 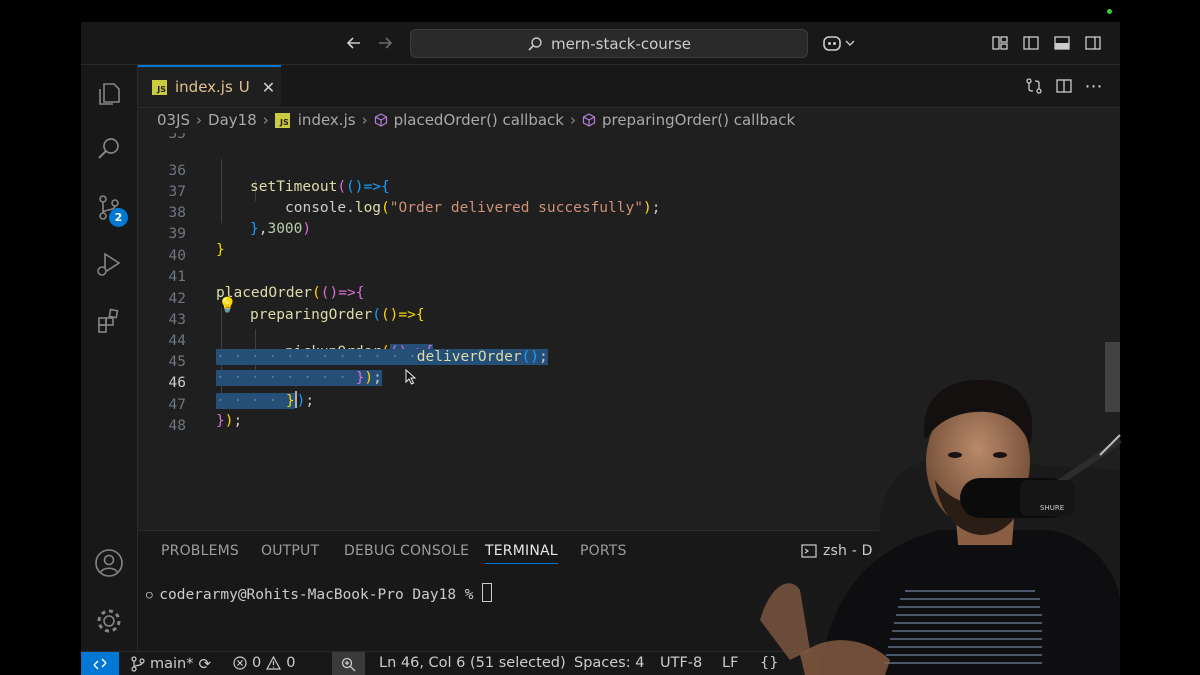 I want to click on breadcrumb-item-symbol: preparingOrder() callback, so click(x=698, y=120).